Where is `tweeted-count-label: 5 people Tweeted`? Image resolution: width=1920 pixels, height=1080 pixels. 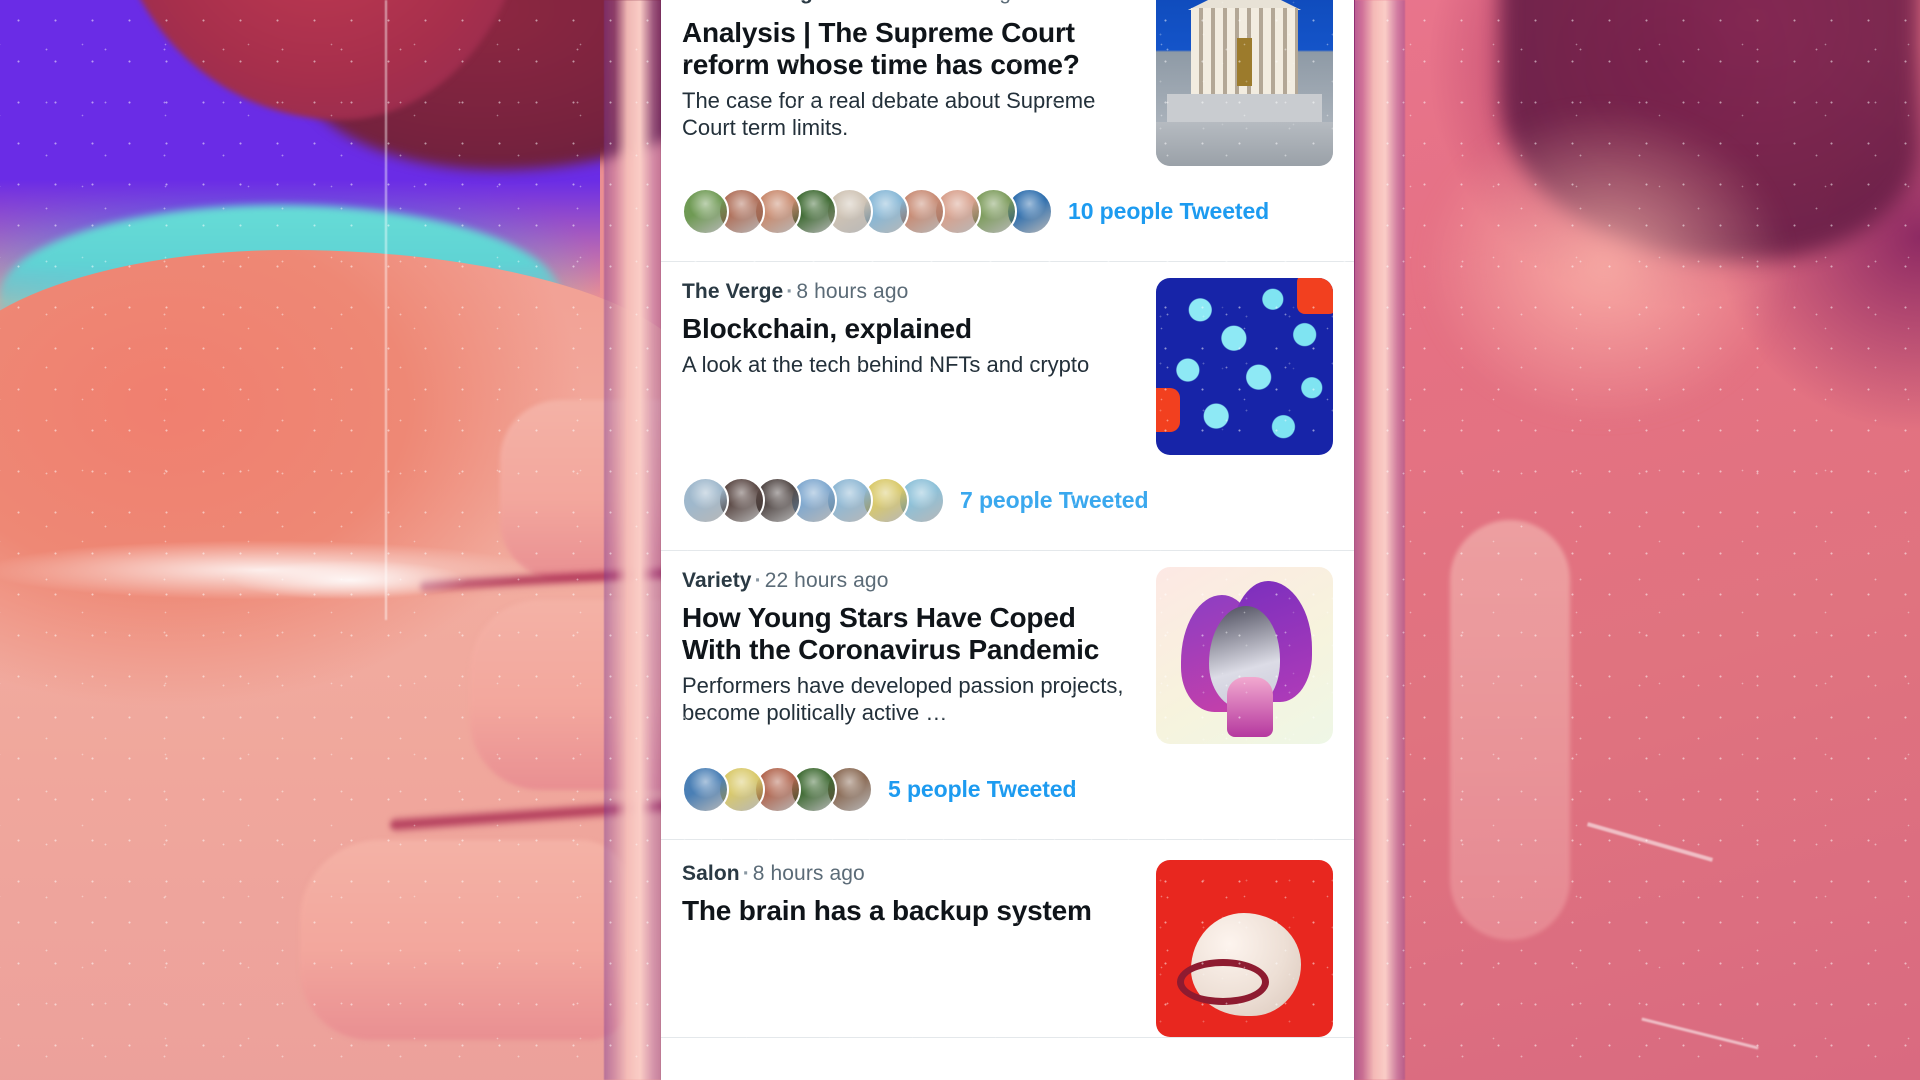 tweeted-count-label: 5 people Tweeted is located at coordinates (982, 789).